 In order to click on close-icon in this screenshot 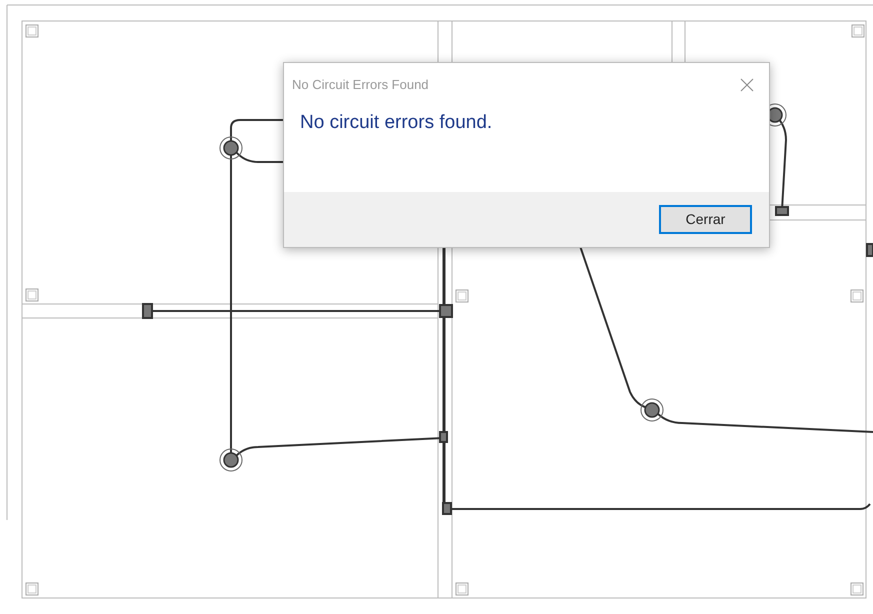, I will do `click(747, 85)`.